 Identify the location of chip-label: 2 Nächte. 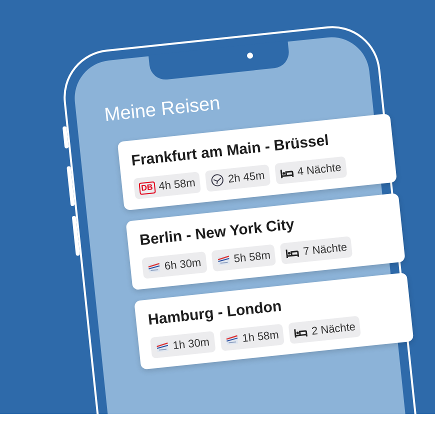
(333, 329).